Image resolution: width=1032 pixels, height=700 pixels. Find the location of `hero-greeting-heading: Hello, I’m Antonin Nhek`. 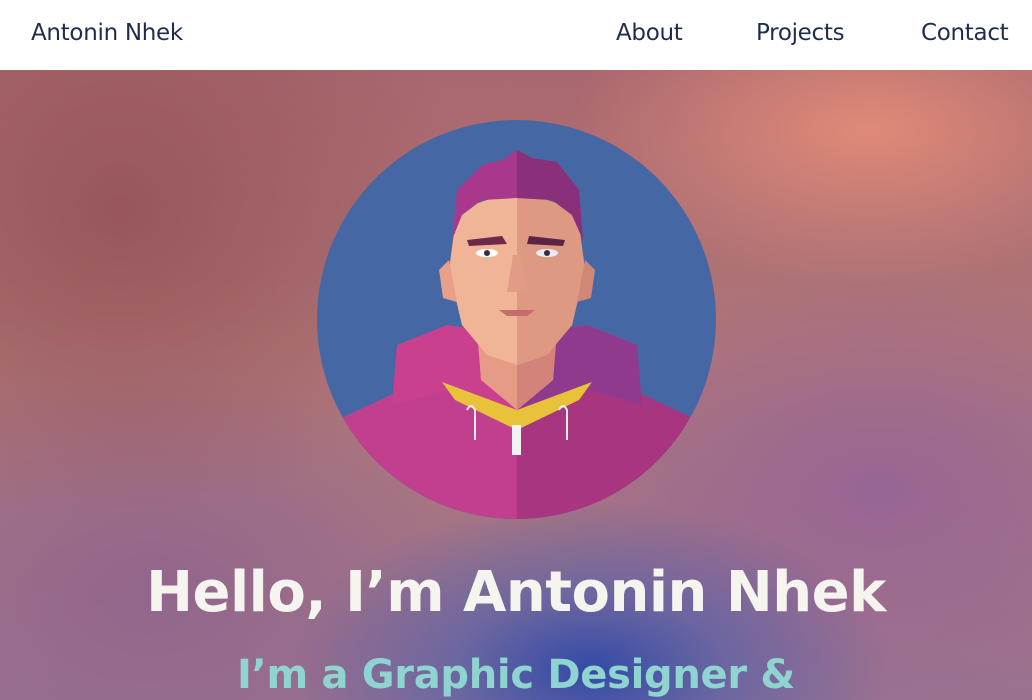

hero-greeting-heading: Hello, I’m Antonin Nhek is located at coordinates (516, 592).